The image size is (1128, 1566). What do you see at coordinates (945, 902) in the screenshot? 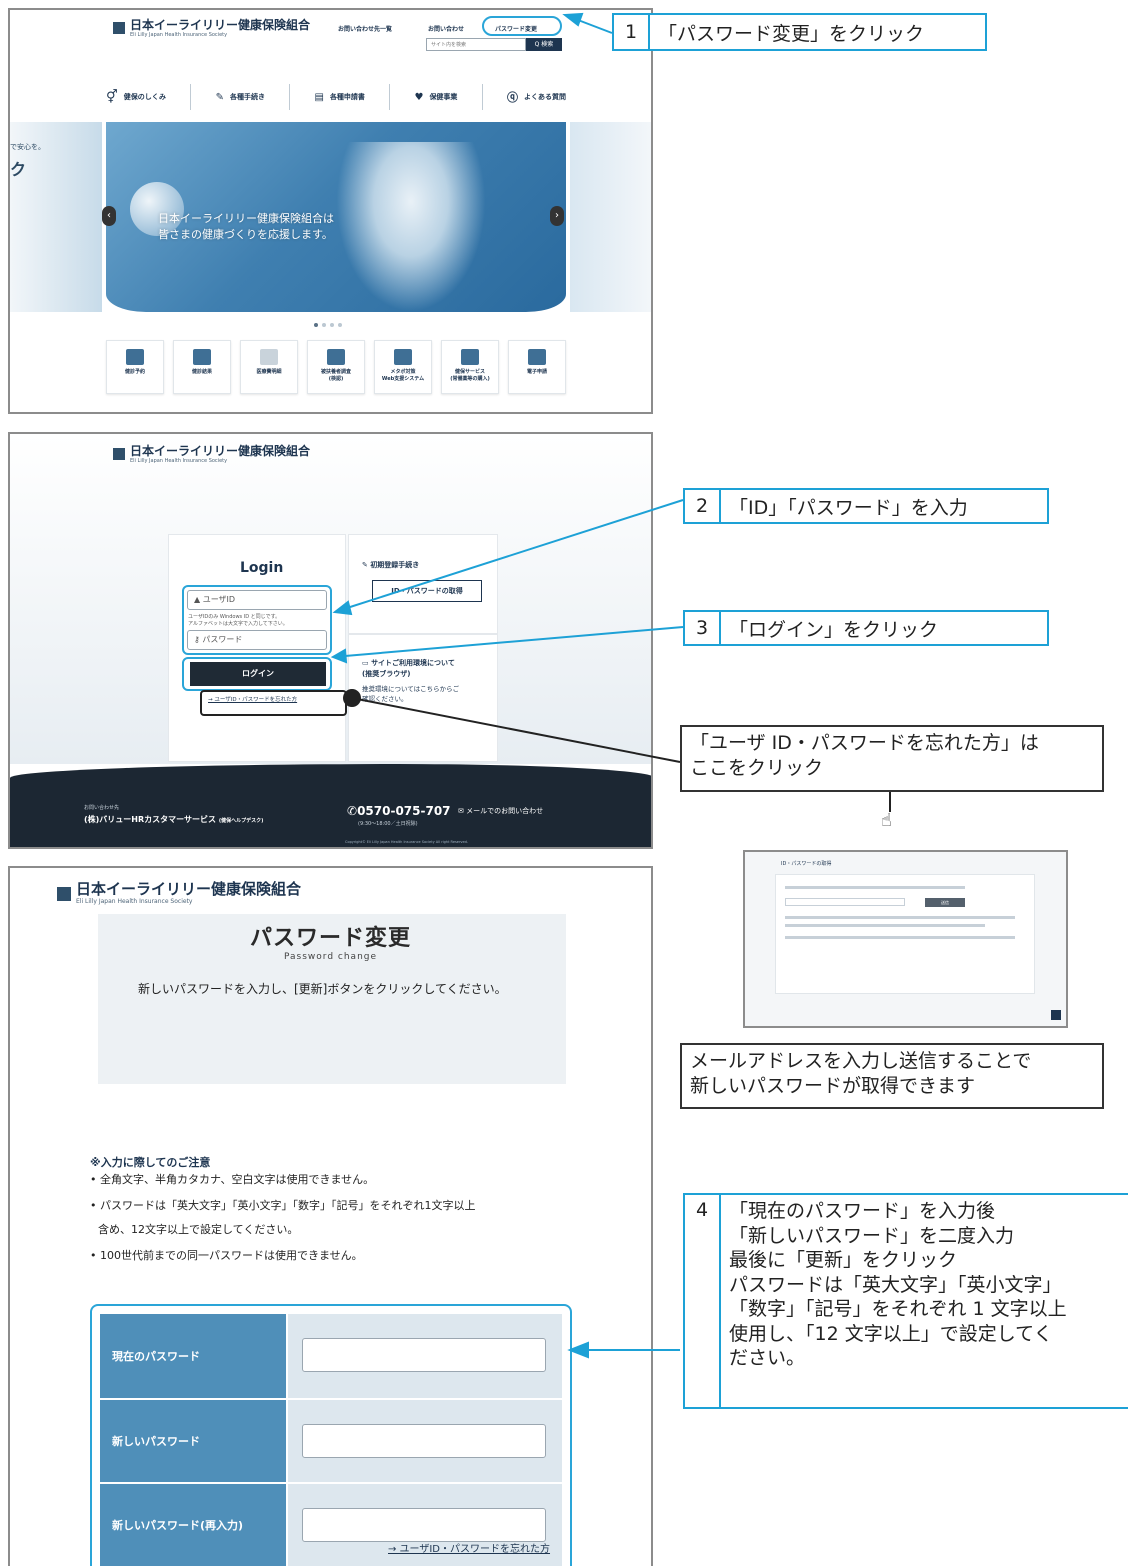
I see `thumb-send-button: 送信` at bounding box center [945, 902].